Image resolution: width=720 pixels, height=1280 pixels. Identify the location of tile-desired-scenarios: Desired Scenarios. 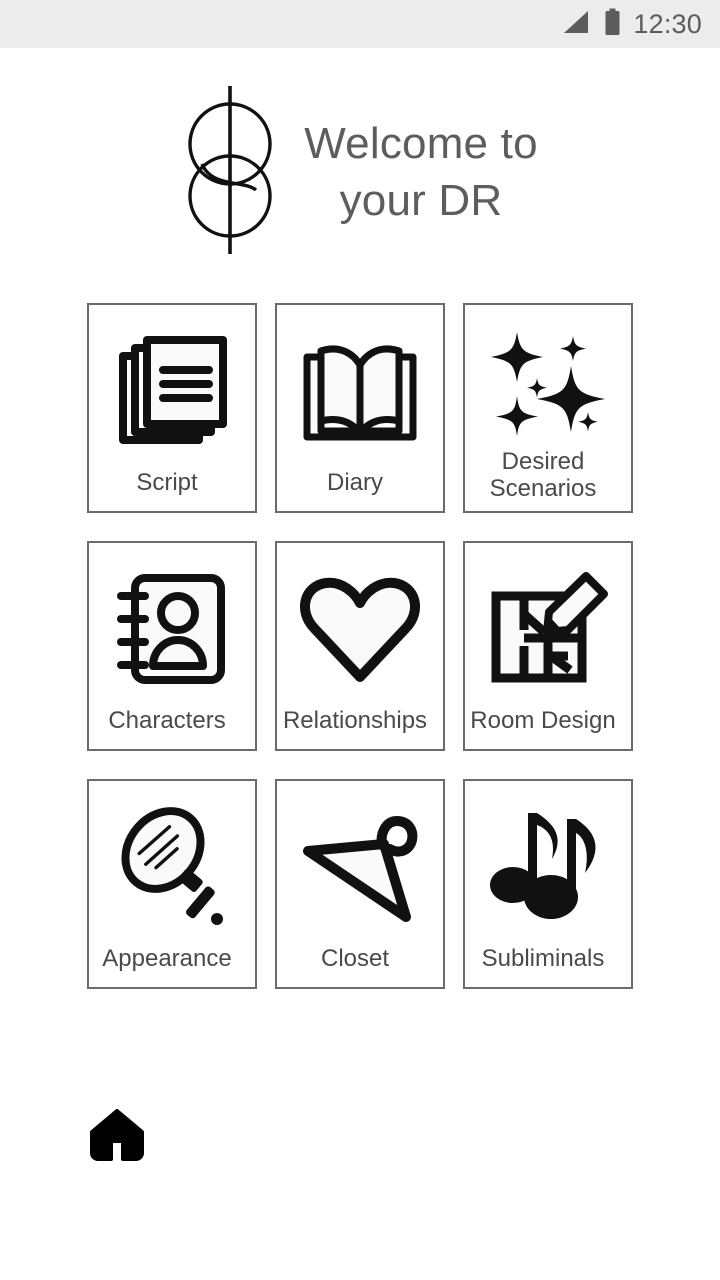
(548, 408).